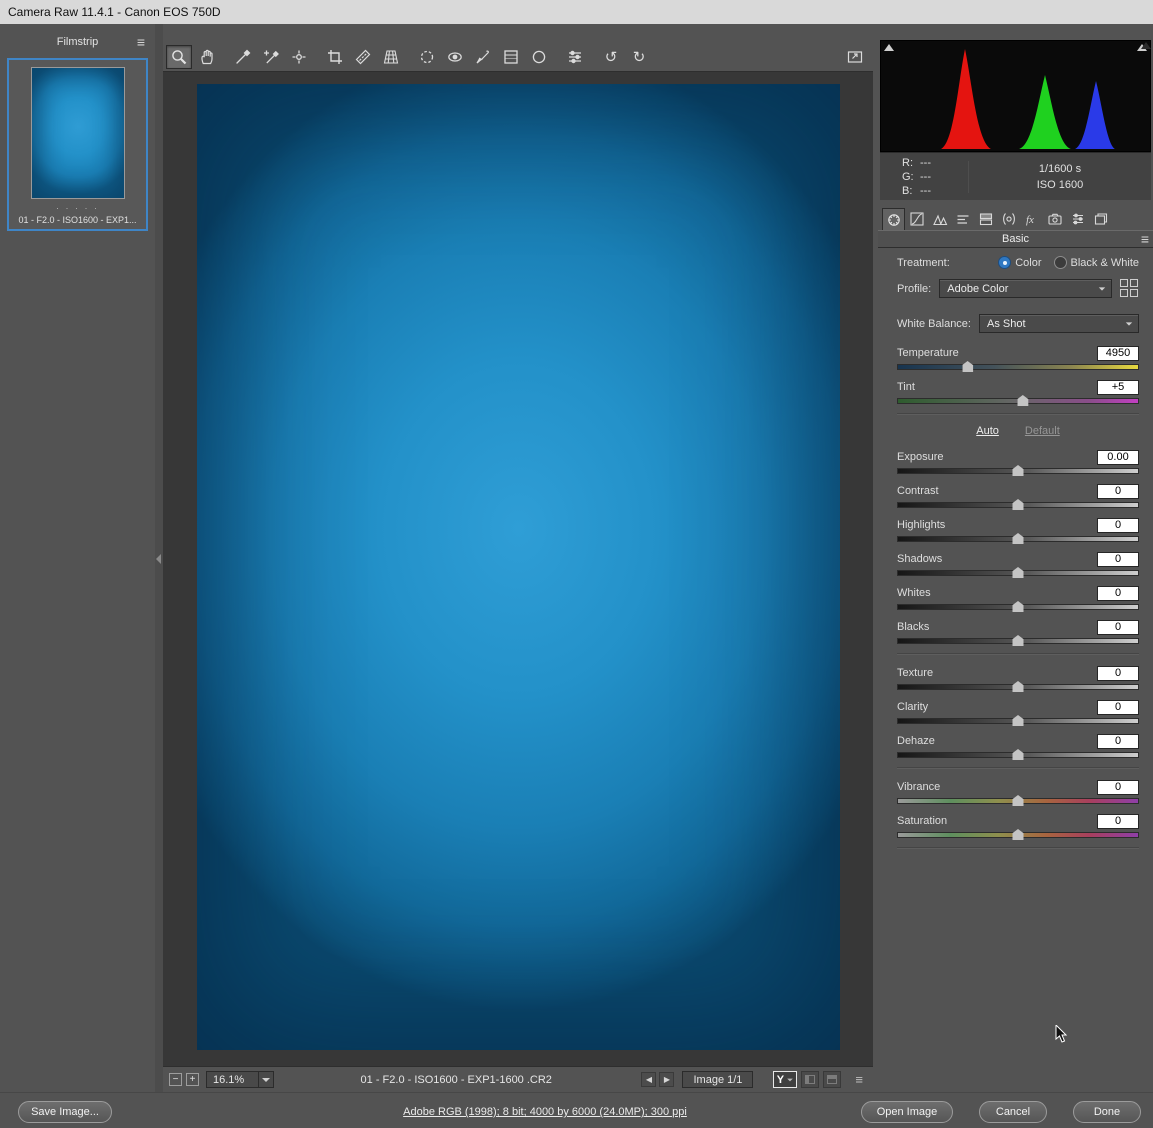 The image size is (1153, 1128). What do you see at coordinates (1018, 768) in the screenshot?
I see `divider` at bounding box center [1018, 768].